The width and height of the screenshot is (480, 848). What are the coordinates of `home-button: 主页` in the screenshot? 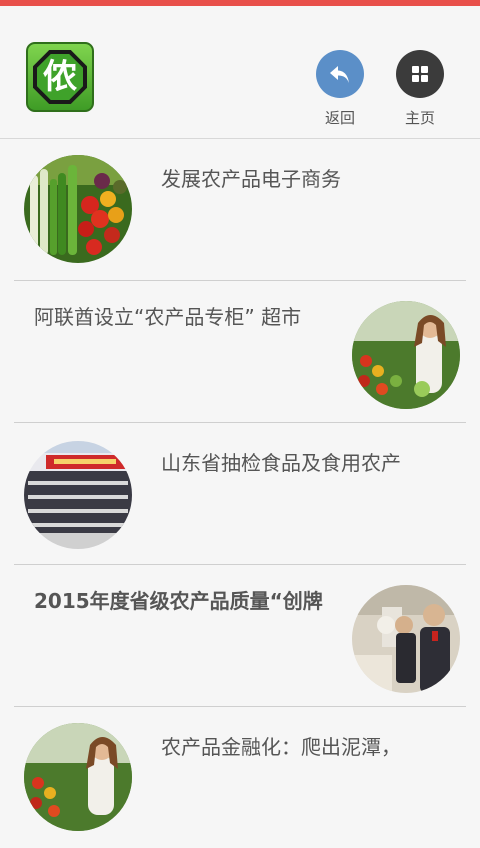 It's located at (420, 89).